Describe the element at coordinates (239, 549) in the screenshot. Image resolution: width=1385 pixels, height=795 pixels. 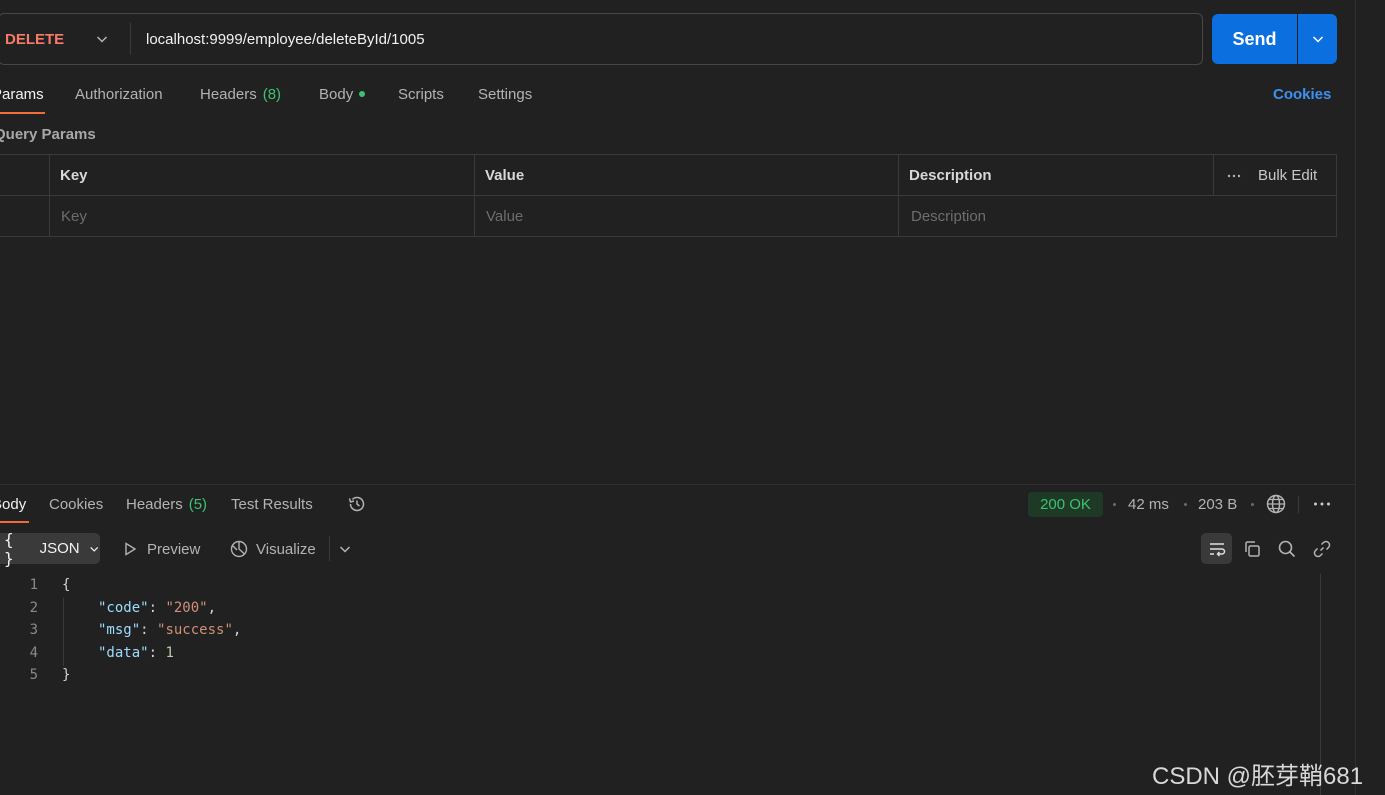
I see `visualize-icon` at that location.